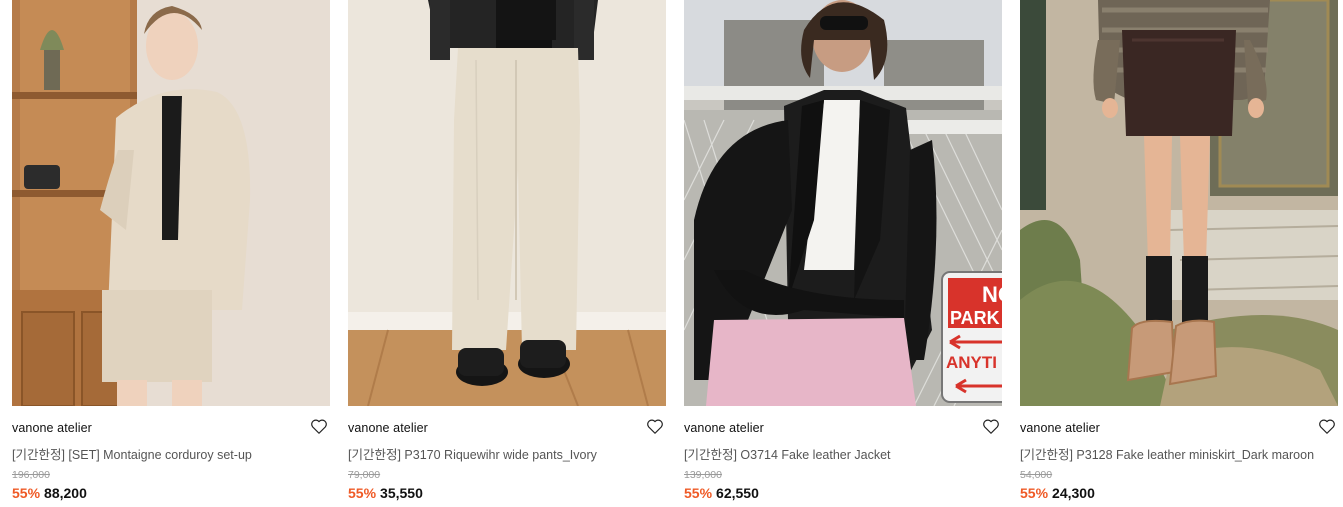  What do you see at coordinates (472, 453) in the screenshot?
I see `product-name: [기간한정] P3170 Riquewihr wide pants_Ivory` at bounding box center [472, 453].